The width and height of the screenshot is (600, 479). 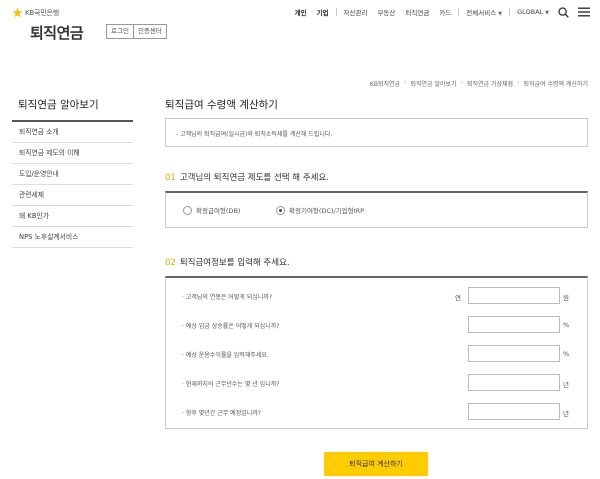 What do you see at coordinates (514, 382) in the screenshot?
I see `years-worked-input` at bounding box center [514, 382].